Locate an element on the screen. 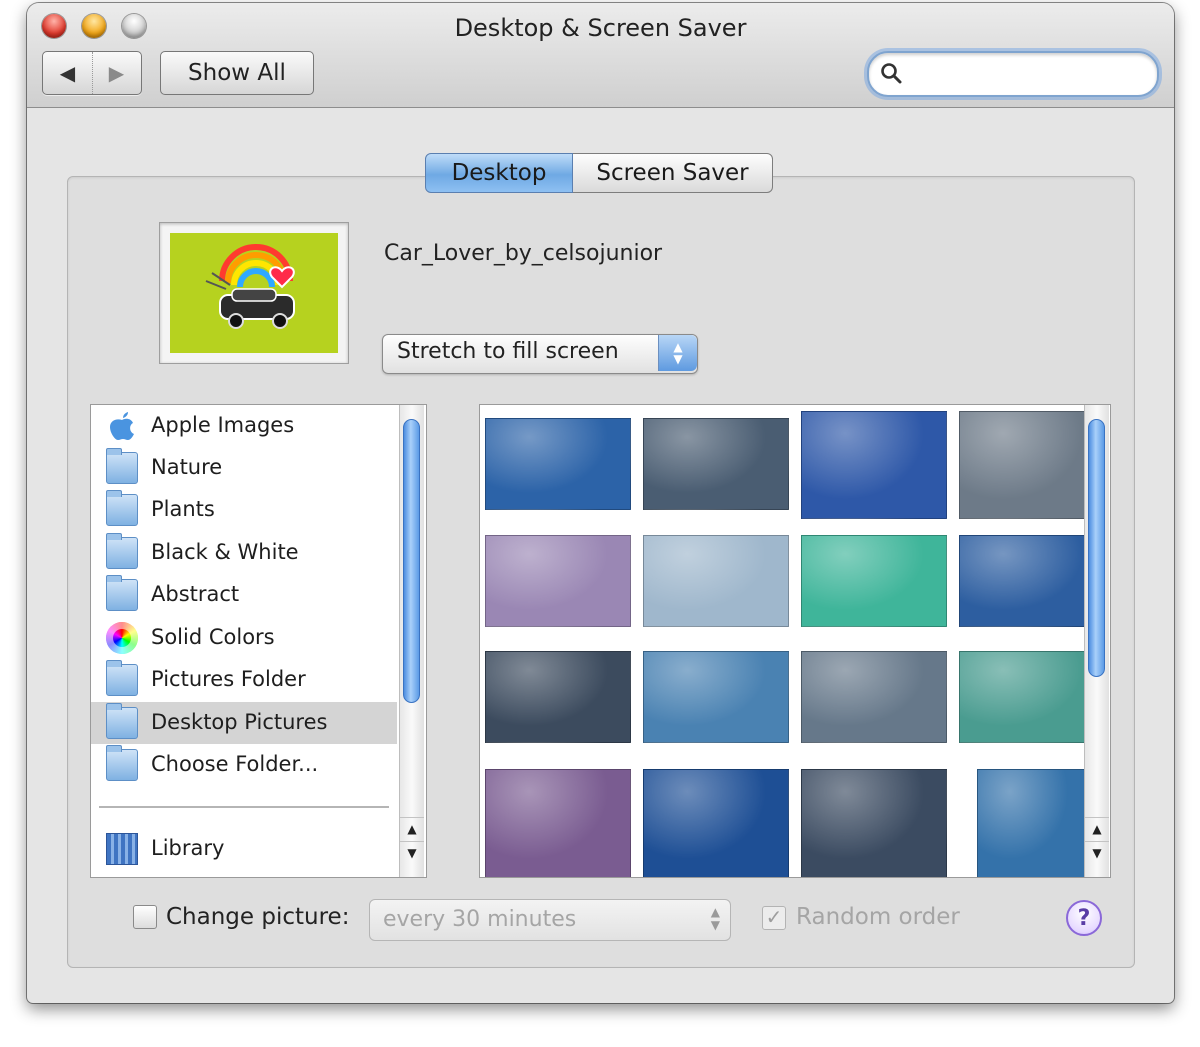  fit-mode-popup: Stretch to fill screen ▲ ▼ is located at coordinates (540, 354).